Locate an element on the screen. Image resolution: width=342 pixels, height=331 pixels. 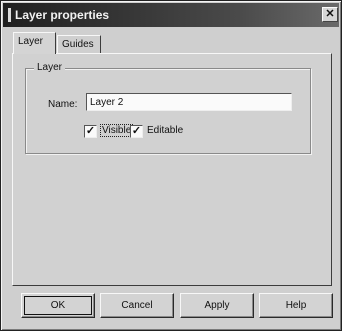
name-field is located at coordinates (189, 102).